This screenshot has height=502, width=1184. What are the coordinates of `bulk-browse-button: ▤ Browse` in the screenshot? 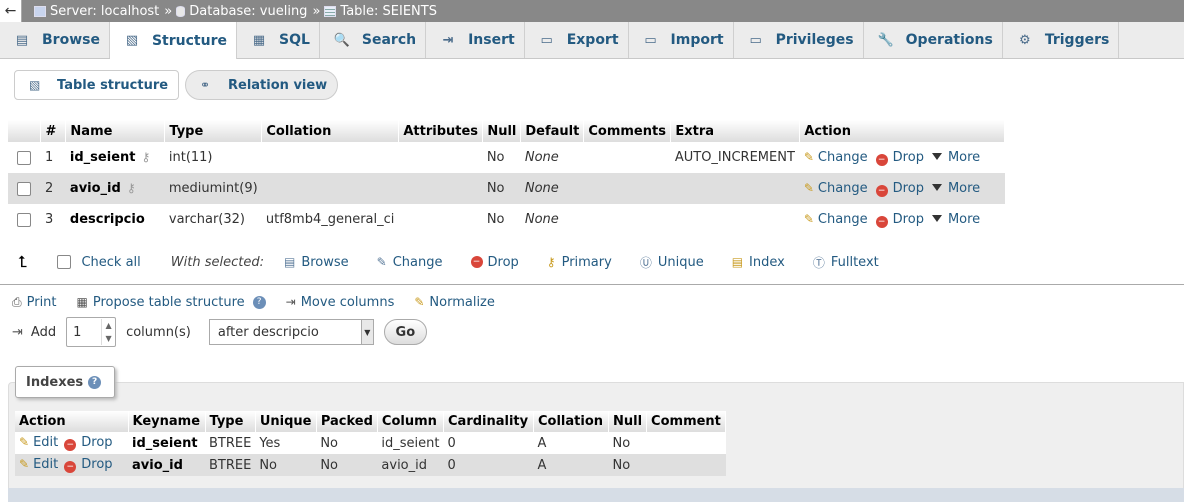 It's located at (316, 262).